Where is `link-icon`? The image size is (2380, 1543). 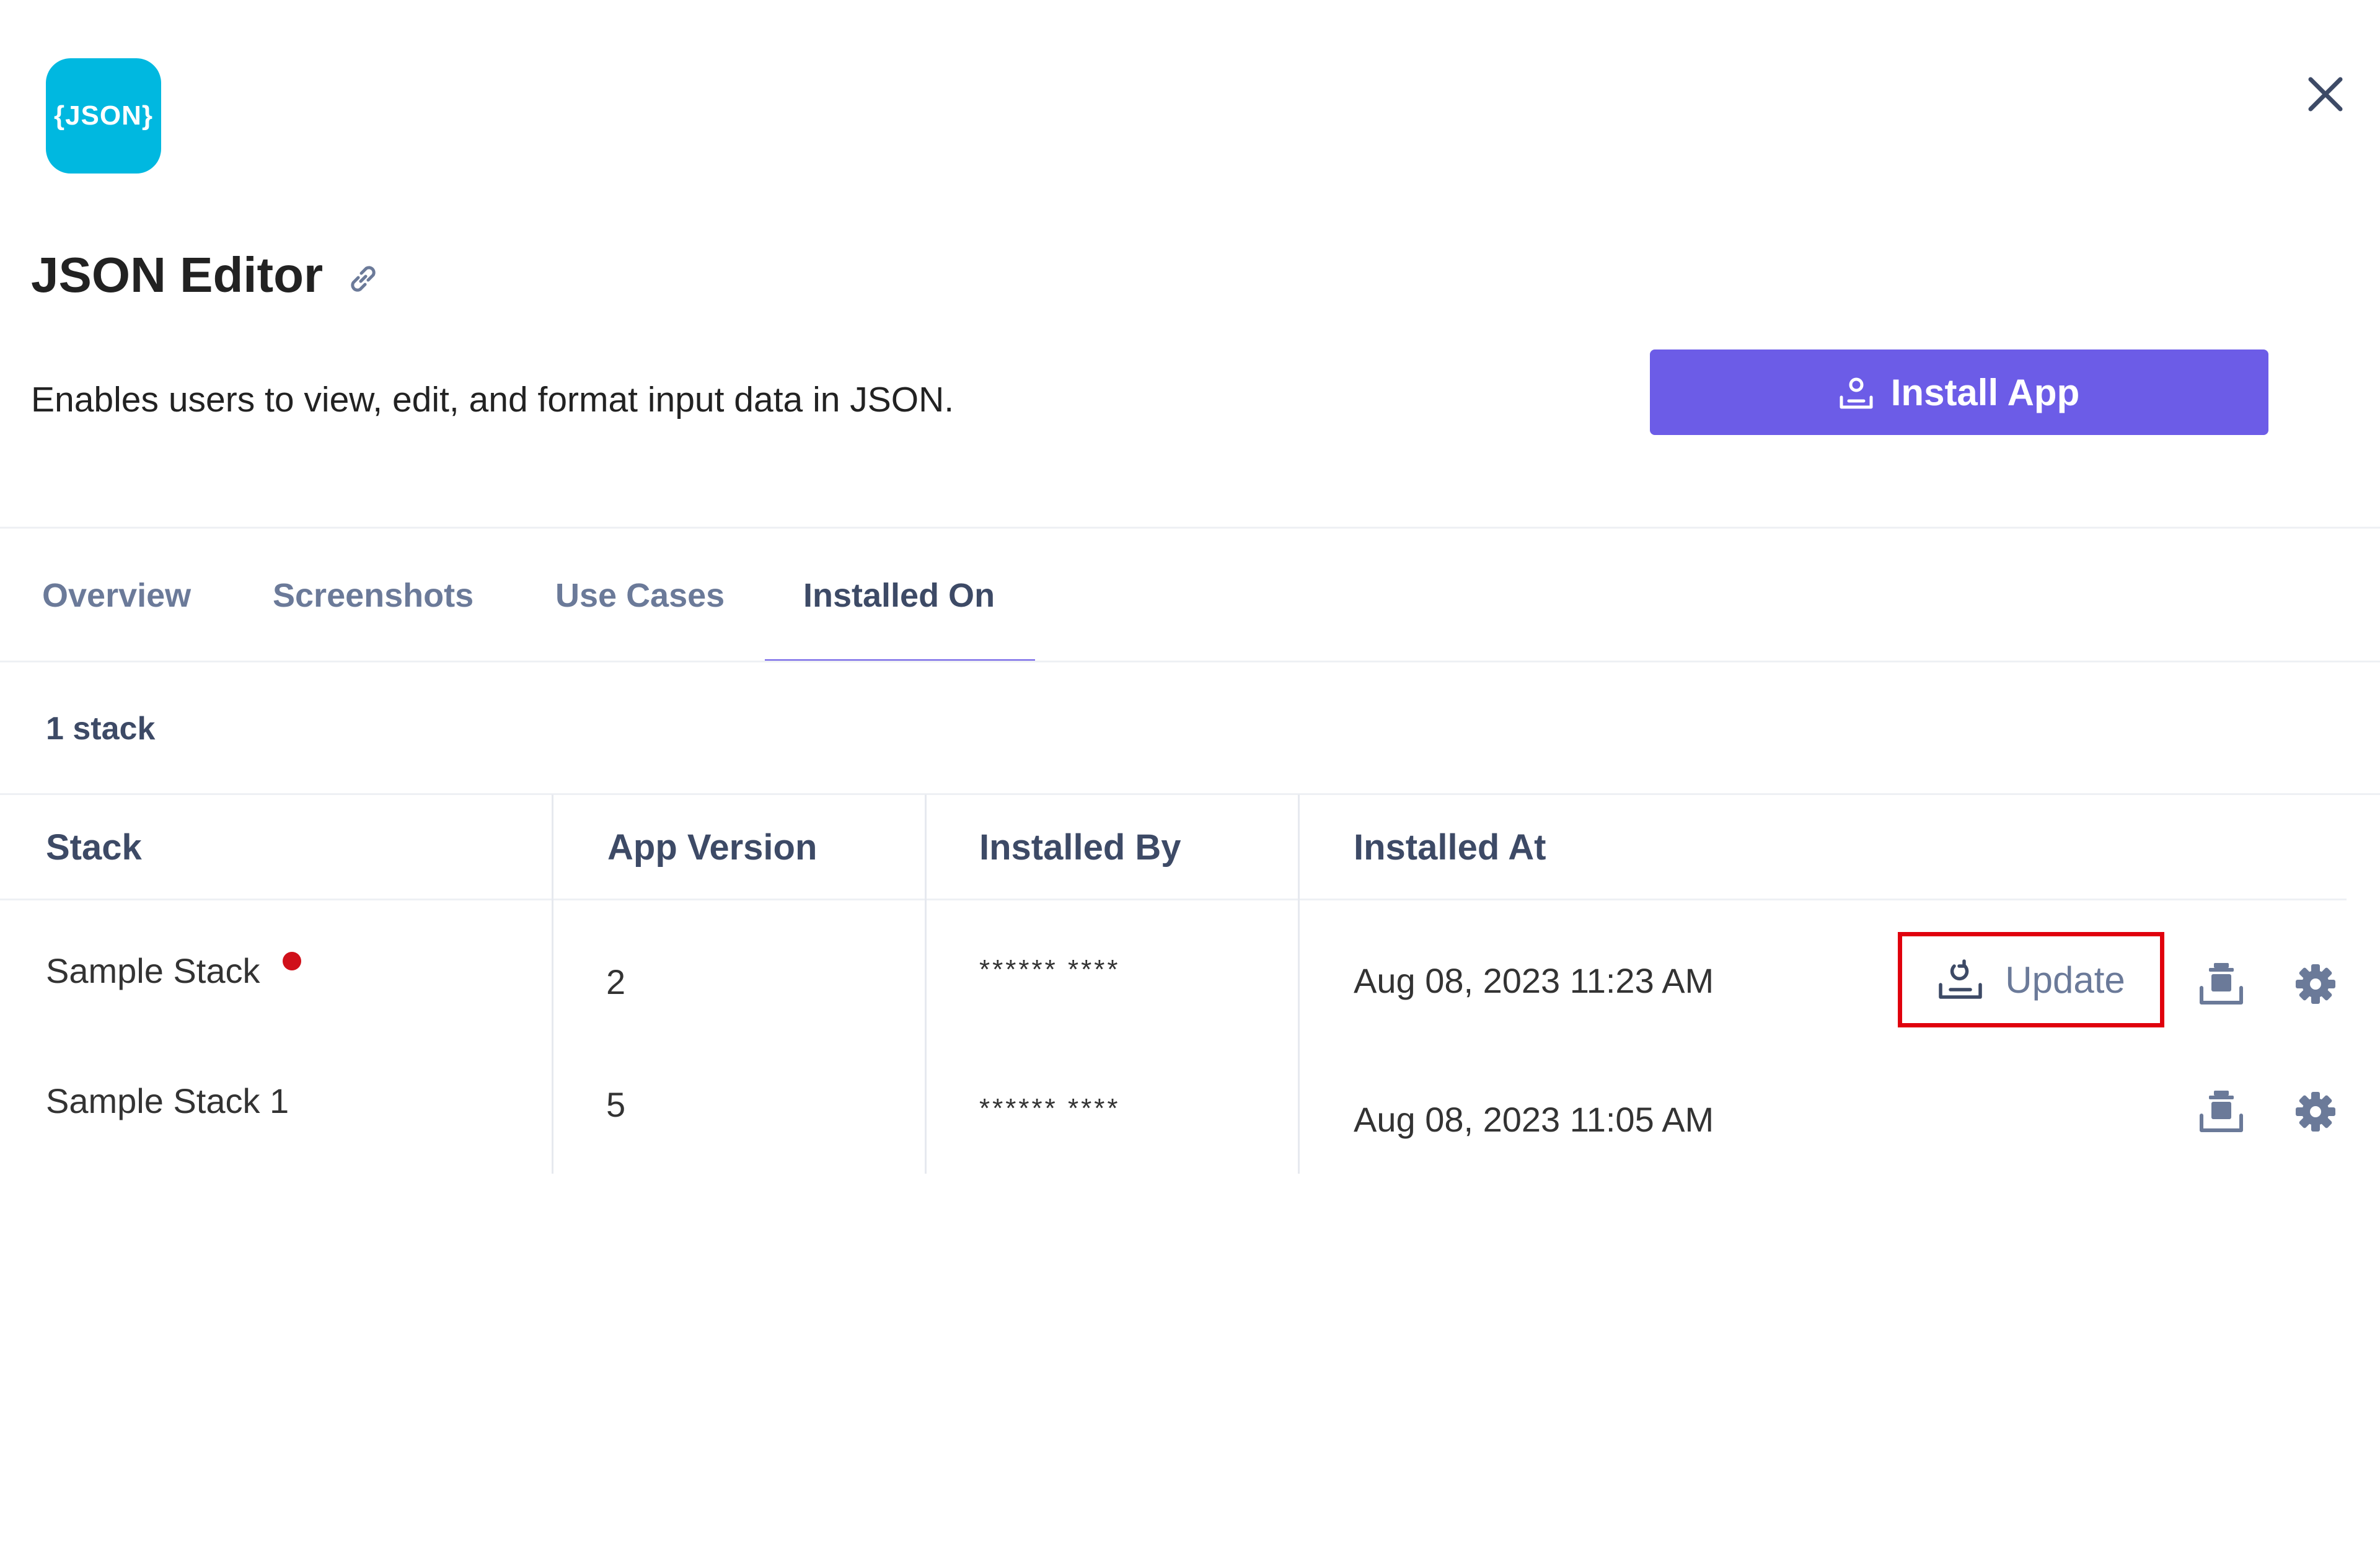
link-icon is located at coordinates (363, 279).